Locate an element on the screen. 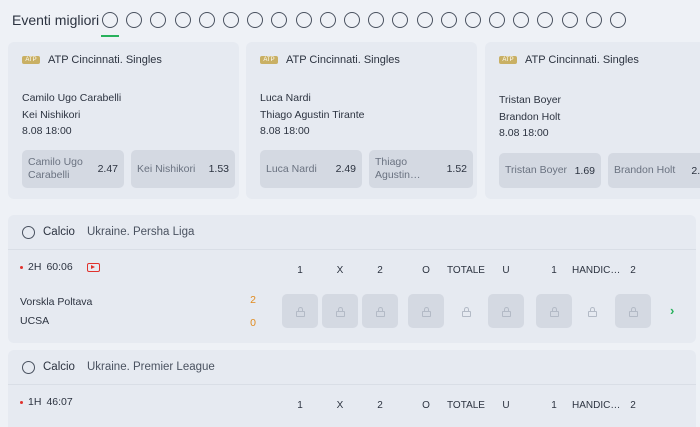 Image resolution: width=700 pixels, height=427 pixels. team-2: UCSA is located at coordinates (34, 321).